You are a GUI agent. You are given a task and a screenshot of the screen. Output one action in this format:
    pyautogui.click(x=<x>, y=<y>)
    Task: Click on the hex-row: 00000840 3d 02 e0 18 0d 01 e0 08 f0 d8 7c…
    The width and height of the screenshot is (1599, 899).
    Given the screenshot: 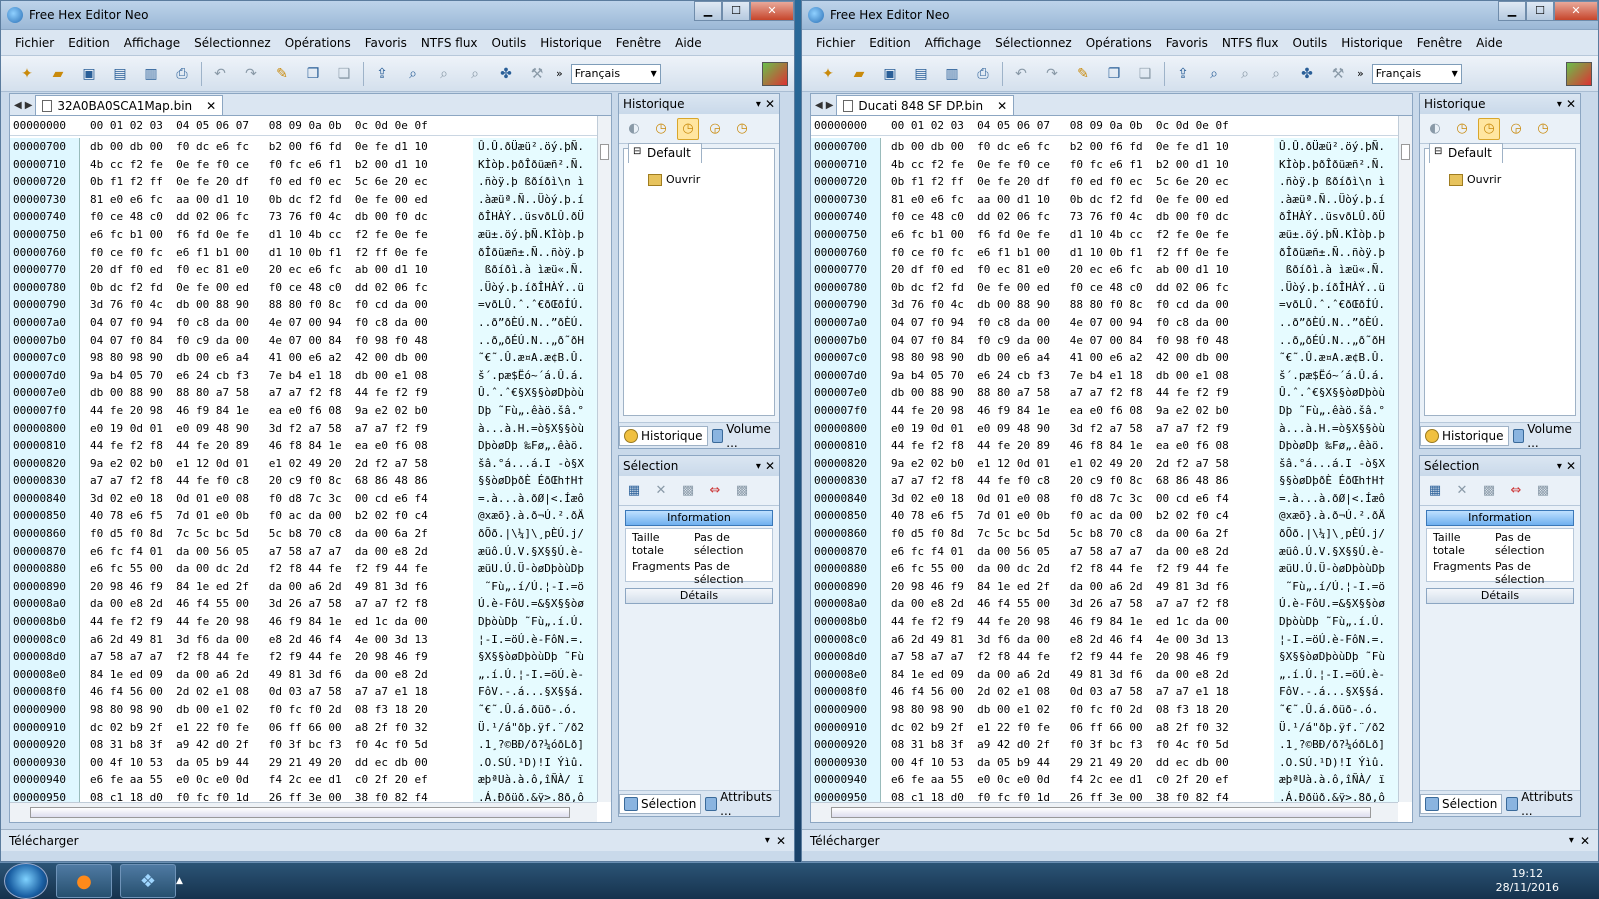 What is the action you would take?
    pyautogui.click(x=303, y=499)
    